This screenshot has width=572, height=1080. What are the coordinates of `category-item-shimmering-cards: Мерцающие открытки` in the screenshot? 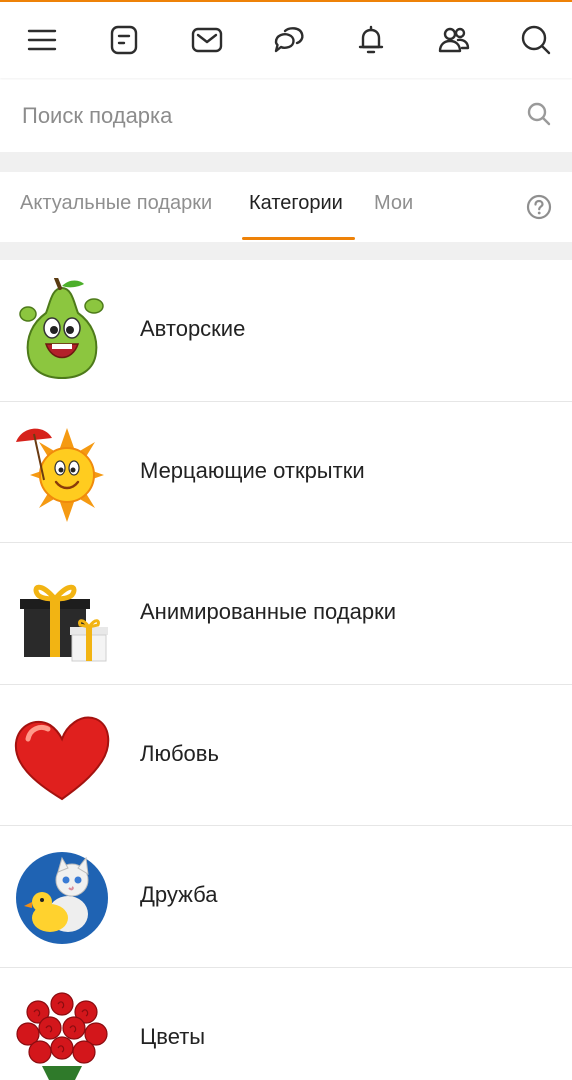 It's located at (286, 472).